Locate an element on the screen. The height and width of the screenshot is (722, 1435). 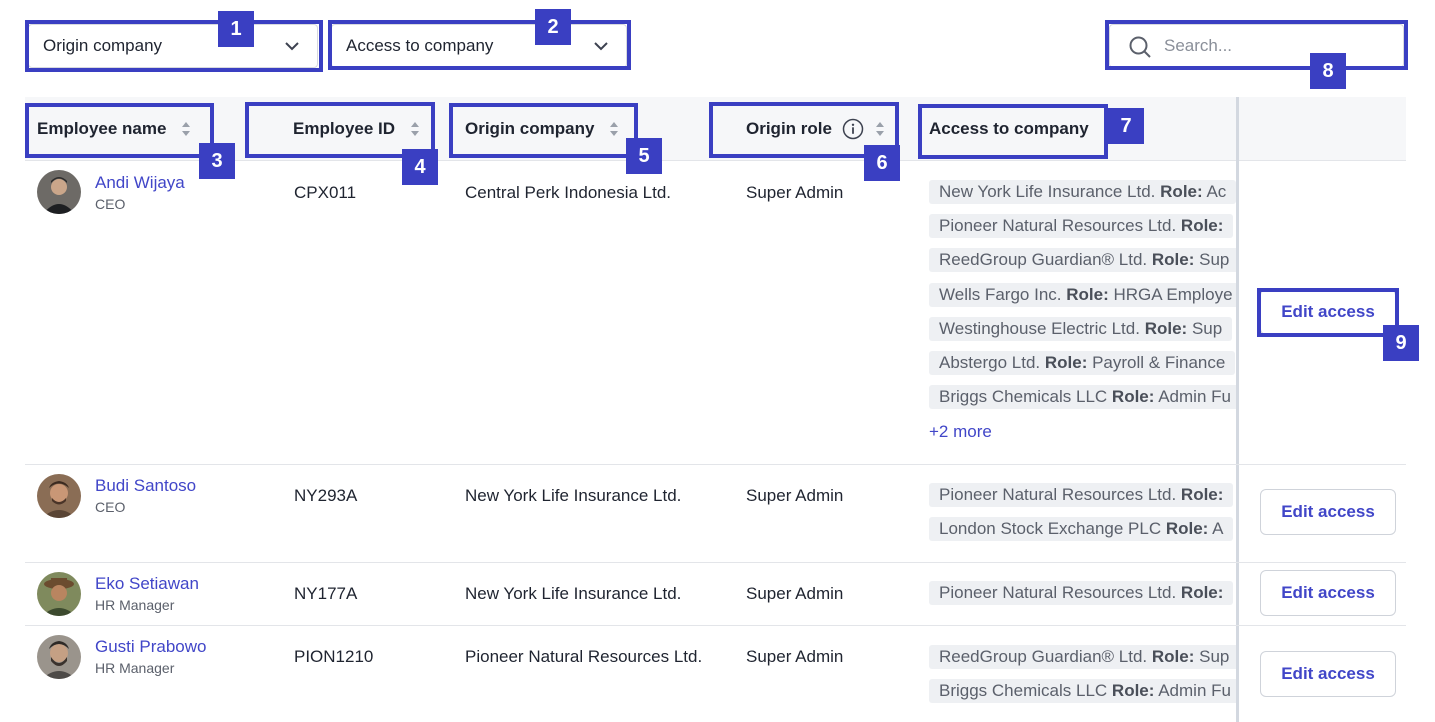
search-box is located at coordinates (1256, 46).